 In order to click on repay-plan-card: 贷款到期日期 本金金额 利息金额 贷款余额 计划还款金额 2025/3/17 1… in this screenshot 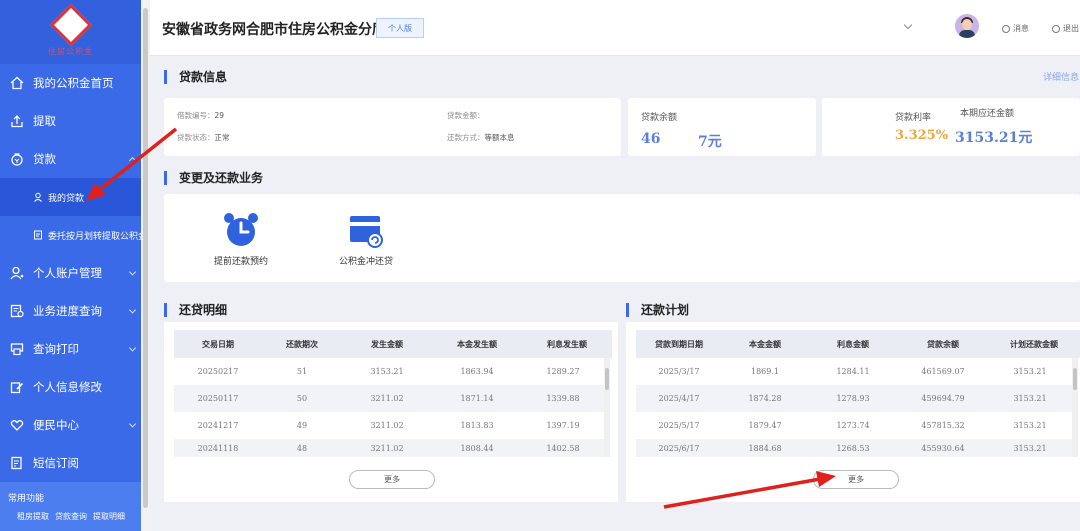, I will do `click(853, 412)`.